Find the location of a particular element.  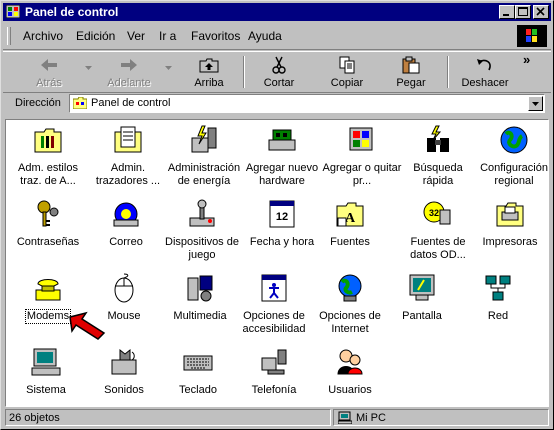

copy-button: Copiar is located at coordinates (347, 72).